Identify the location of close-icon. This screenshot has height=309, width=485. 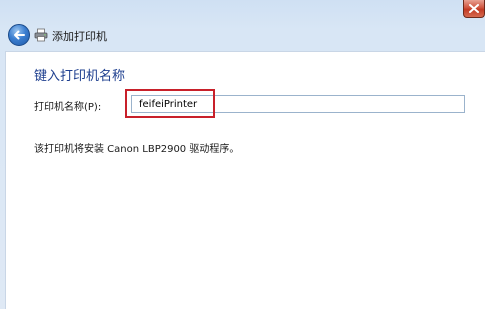
(474, 8).